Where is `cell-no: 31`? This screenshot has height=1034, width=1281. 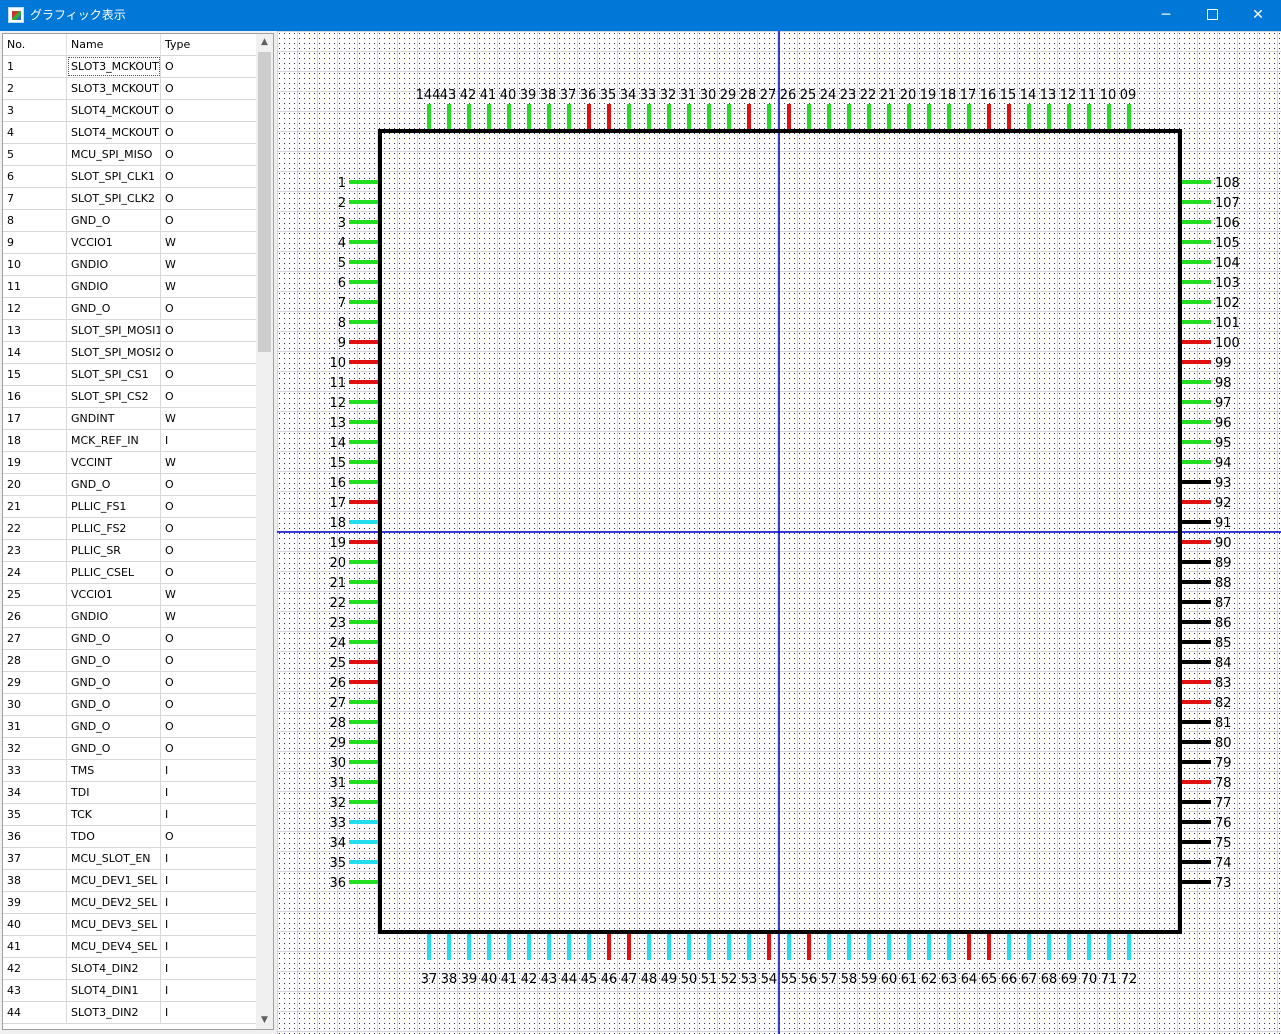
cell-no: 31 is located at coordinates (35, 726).